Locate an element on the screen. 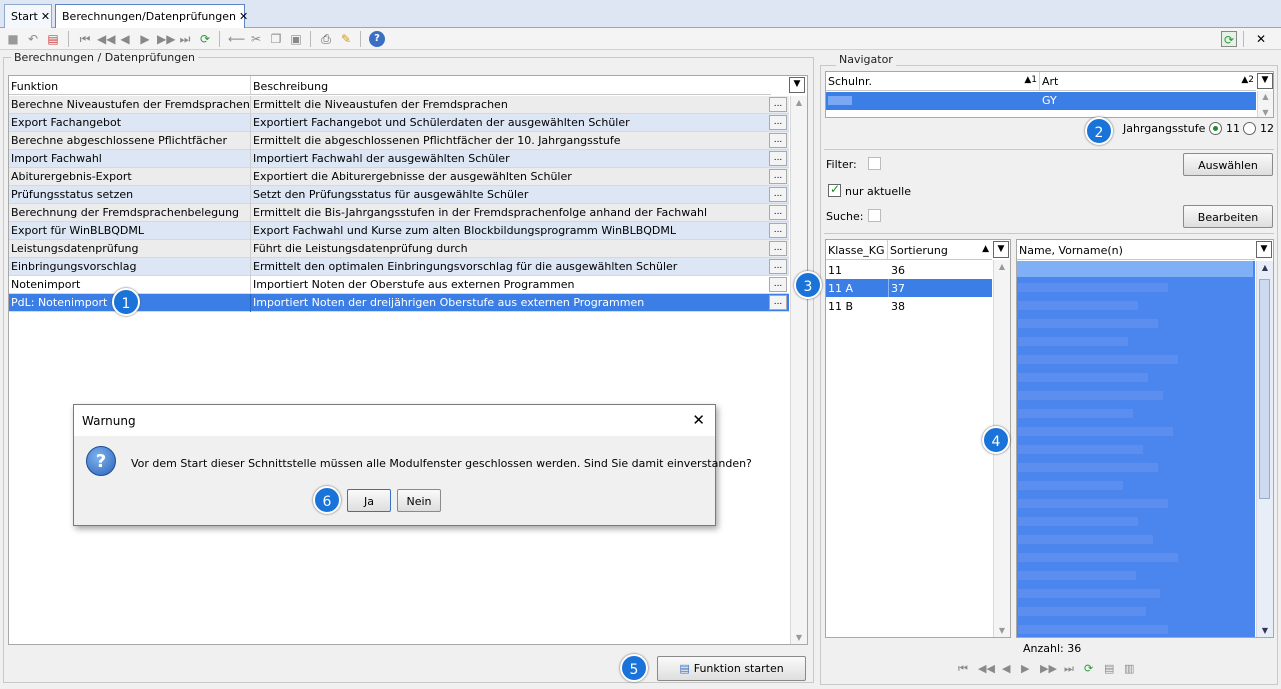 The image size is (1281, 689). column-header-art: Art ▲2 is located at coordinates (1148, 81).